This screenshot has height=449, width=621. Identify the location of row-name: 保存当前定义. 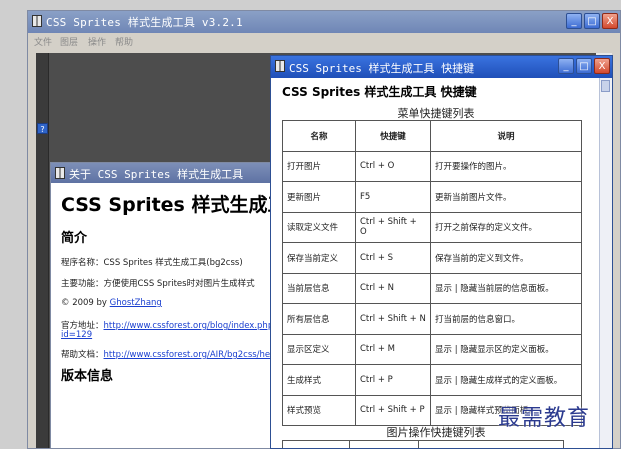
(319, 258).